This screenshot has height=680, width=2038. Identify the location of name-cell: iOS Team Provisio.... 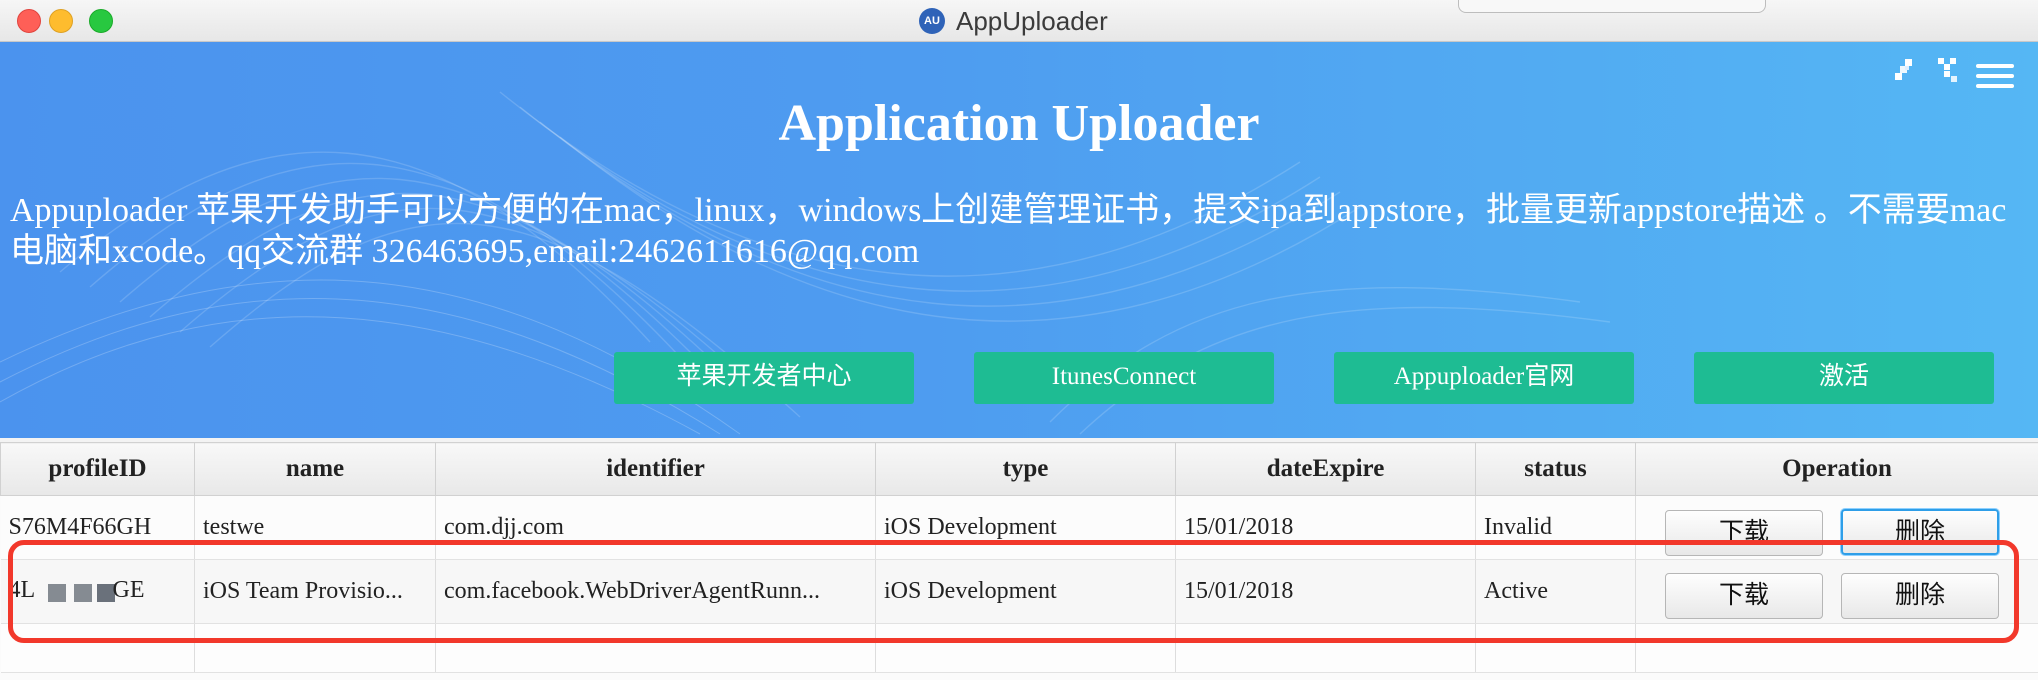
(315, 591).